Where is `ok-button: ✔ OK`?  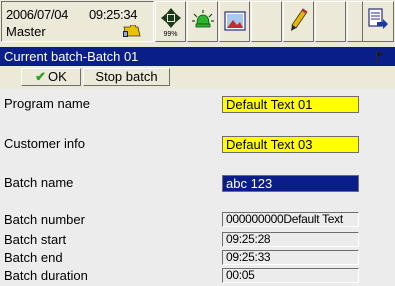
ok-button: ✔ OK is located at coordinates (51, 77).